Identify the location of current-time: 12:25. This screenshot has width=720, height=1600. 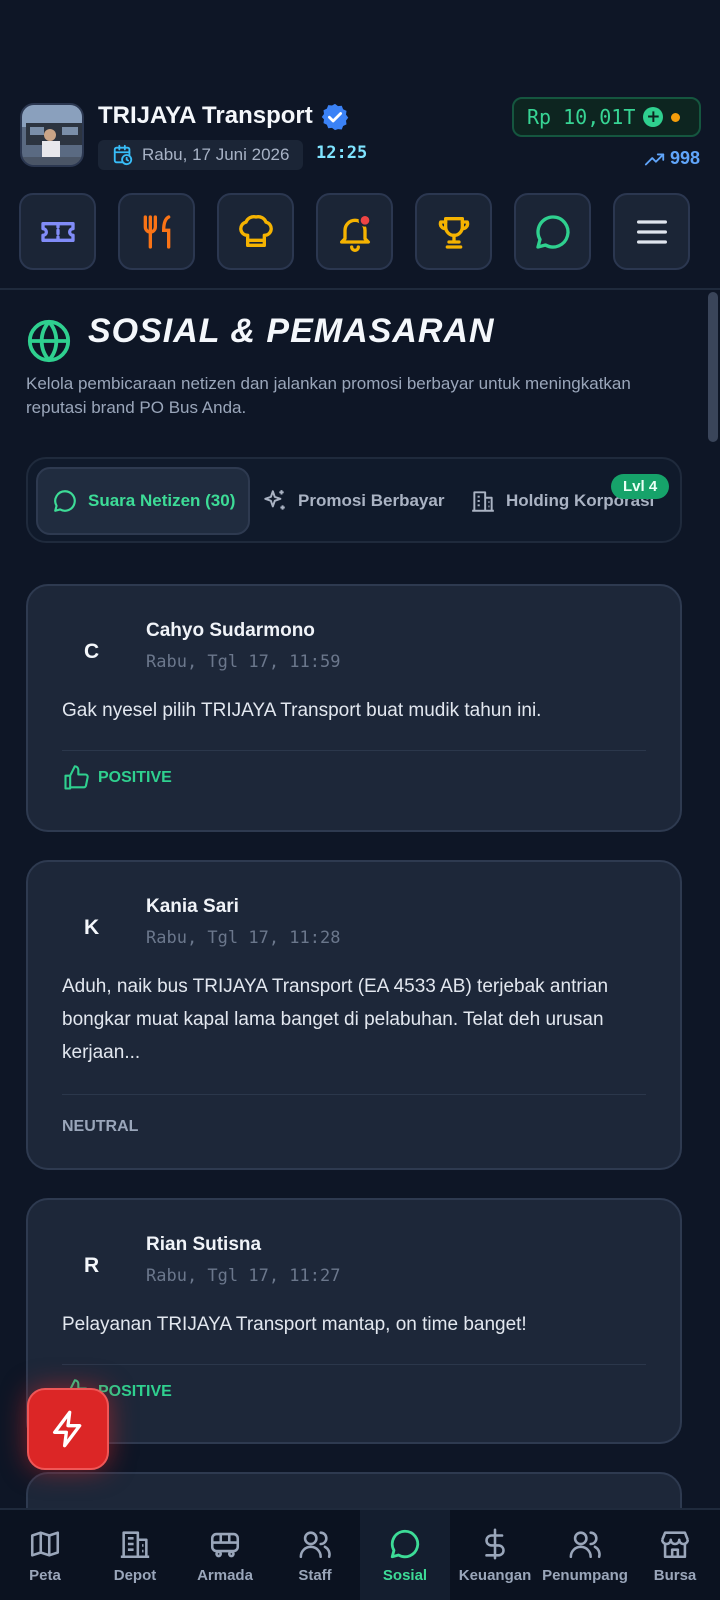
(342, 153).